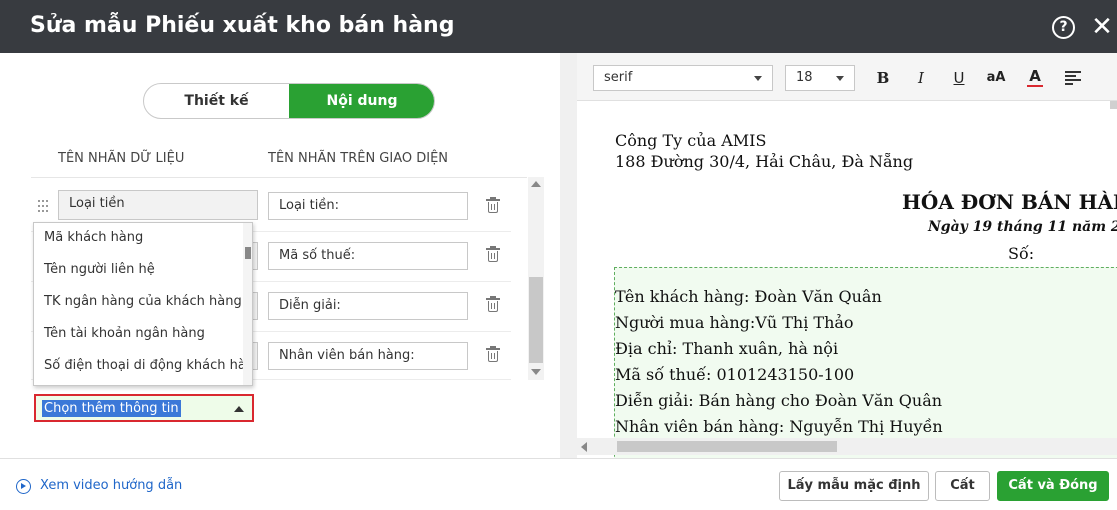 This screenshot has height=510, width=1117. I want to click on dropdown-option: Số điện thoại di động khách hàng, so click(148, 365).